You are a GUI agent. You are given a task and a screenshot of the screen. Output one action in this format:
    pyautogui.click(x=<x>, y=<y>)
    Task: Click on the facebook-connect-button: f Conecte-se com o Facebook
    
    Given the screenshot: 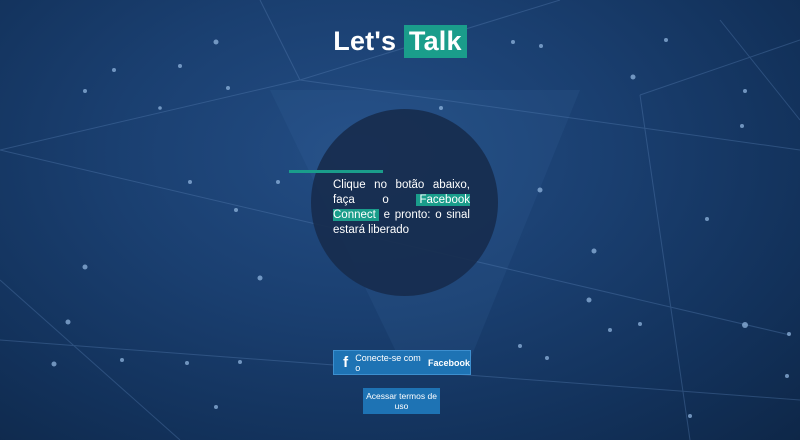 What is the action you would take?
    pyautogui.click(x=402, y=362)
    